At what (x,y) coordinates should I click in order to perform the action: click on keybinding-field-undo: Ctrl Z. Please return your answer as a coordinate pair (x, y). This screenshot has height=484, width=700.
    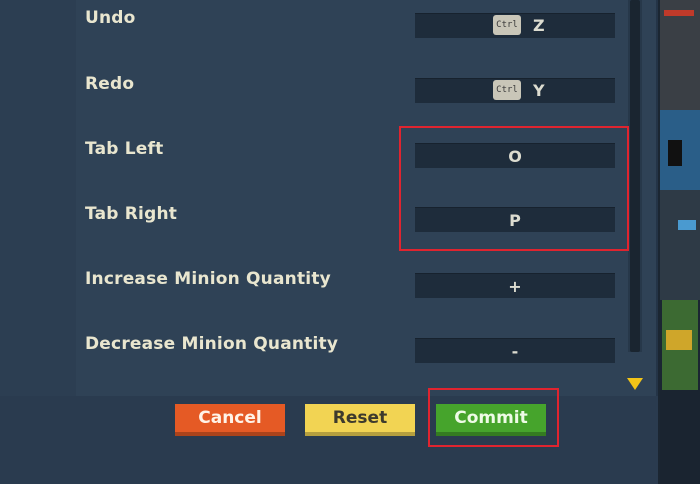
    Looking at the image, I should click on (515, 25).